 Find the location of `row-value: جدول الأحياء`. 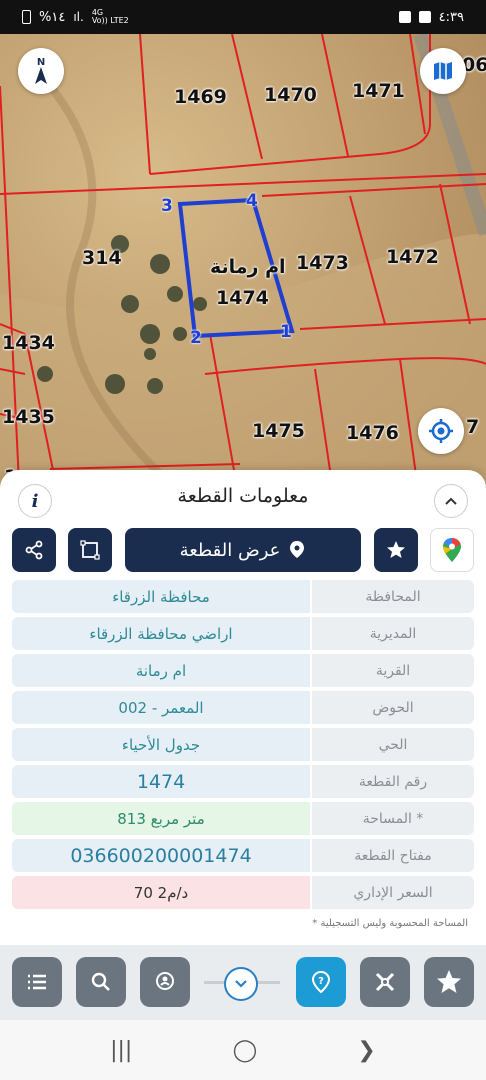

row-value: جدول الأحياء is located at coordinates (161, 744).